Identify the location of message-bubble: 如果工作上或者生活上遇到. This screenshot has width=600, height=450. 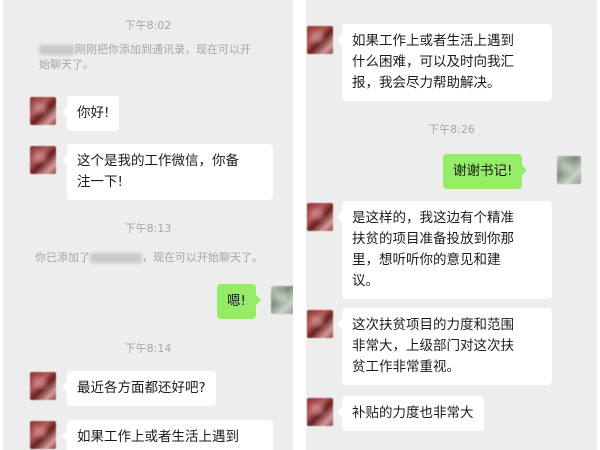
(167, 435).